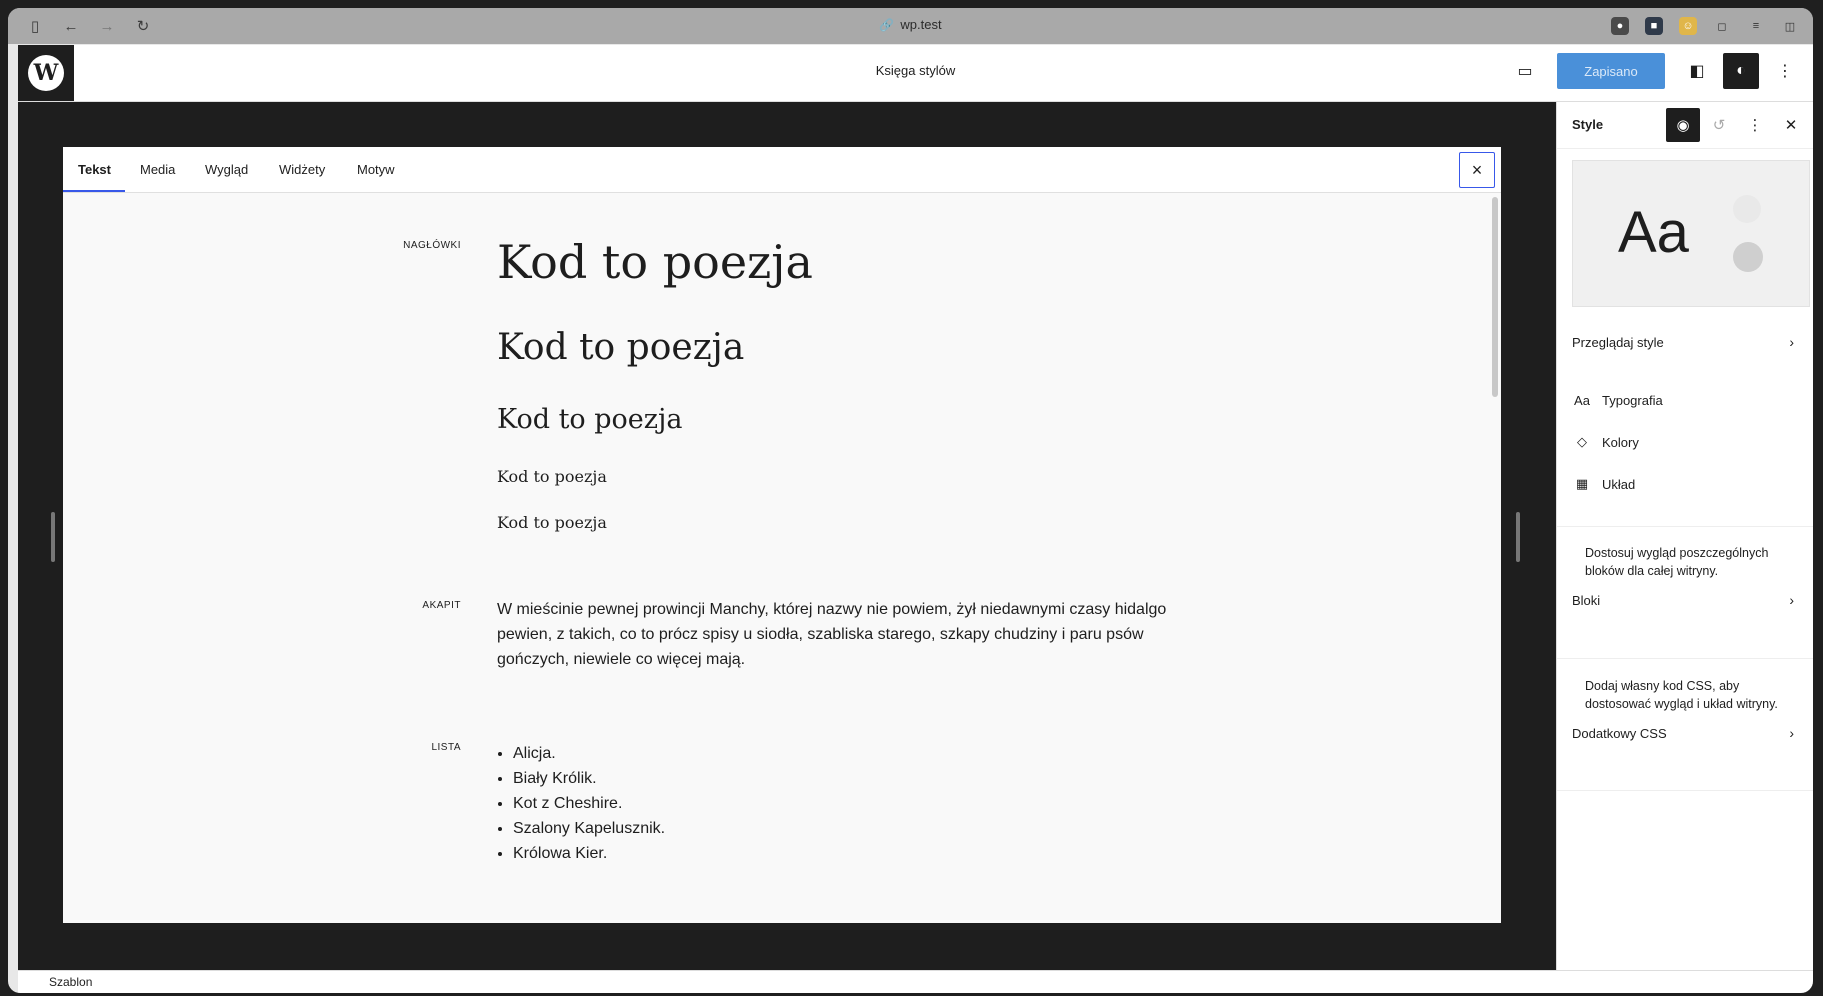 The height and width of the screenshot is (996, 1823). Describe the element at coordinates (552, 522) in the screenshot. I see `heading-5-sample: Kod to poezja` at that location.